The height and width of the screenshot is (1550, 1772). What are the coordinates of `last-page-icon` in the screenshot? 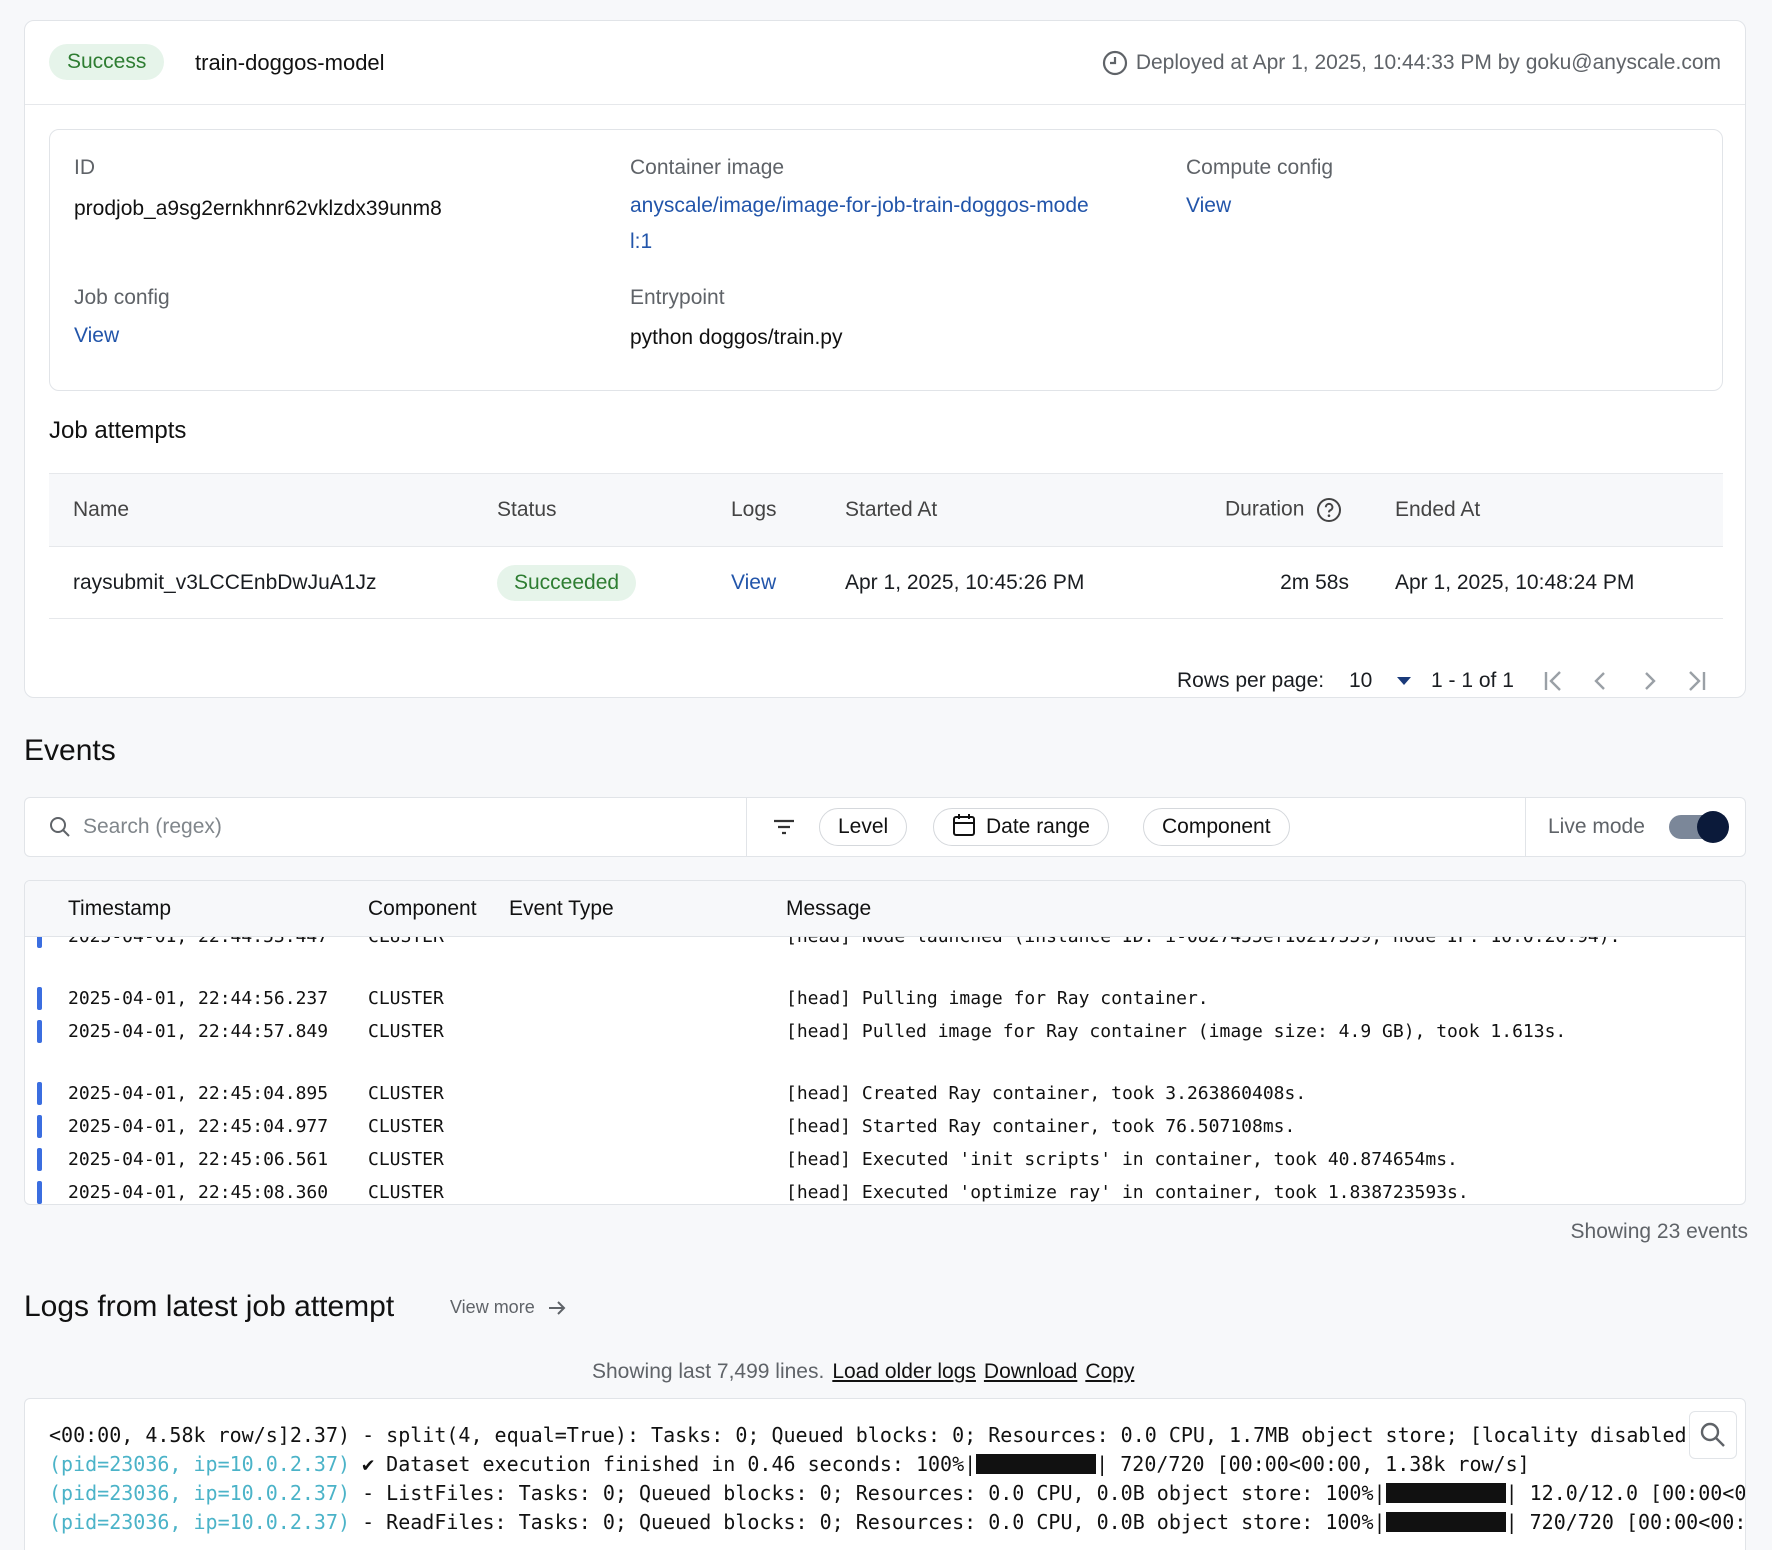 It's located at (1697, 681).